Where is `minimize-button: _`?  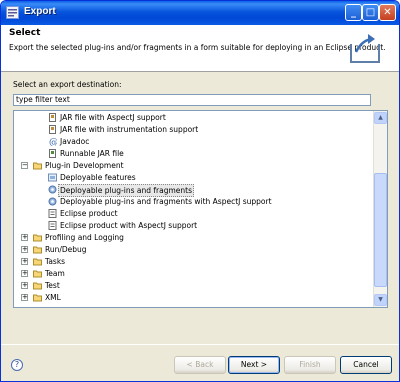 minimize-button: _ is located at coordinates (353, 12).